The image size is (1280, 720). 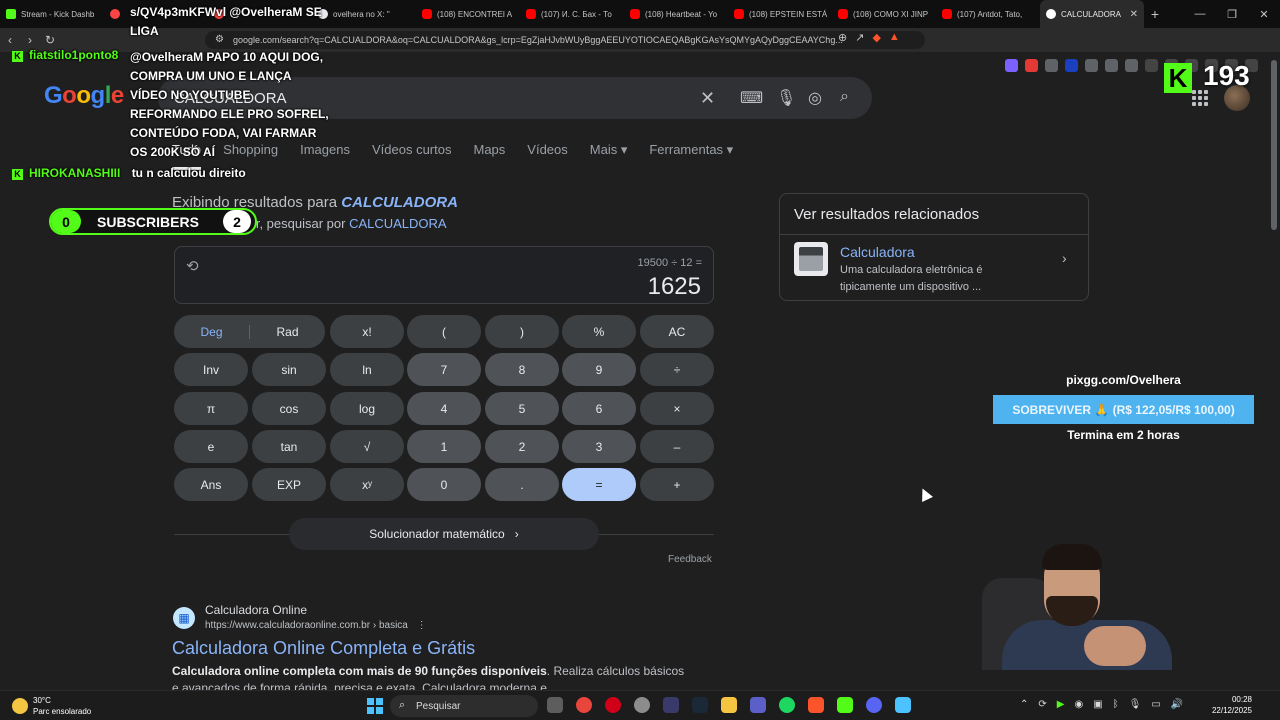 What do you see at coordinates (584, 705) in the screenshot?
I see `chrome-icon` at bounding box center [584, 705].